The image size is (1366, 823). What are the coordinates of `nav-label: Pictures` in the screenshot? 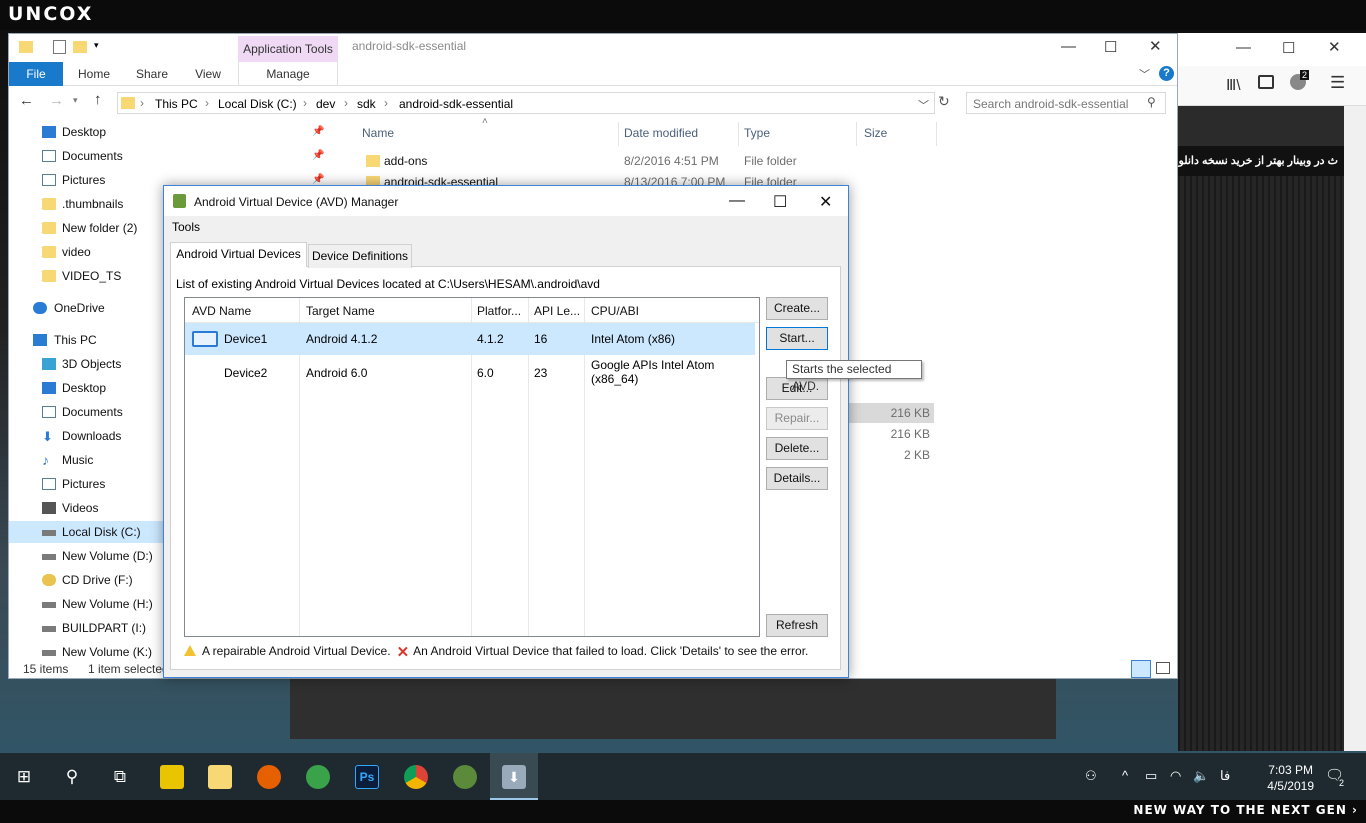 It's located at (84, 484).